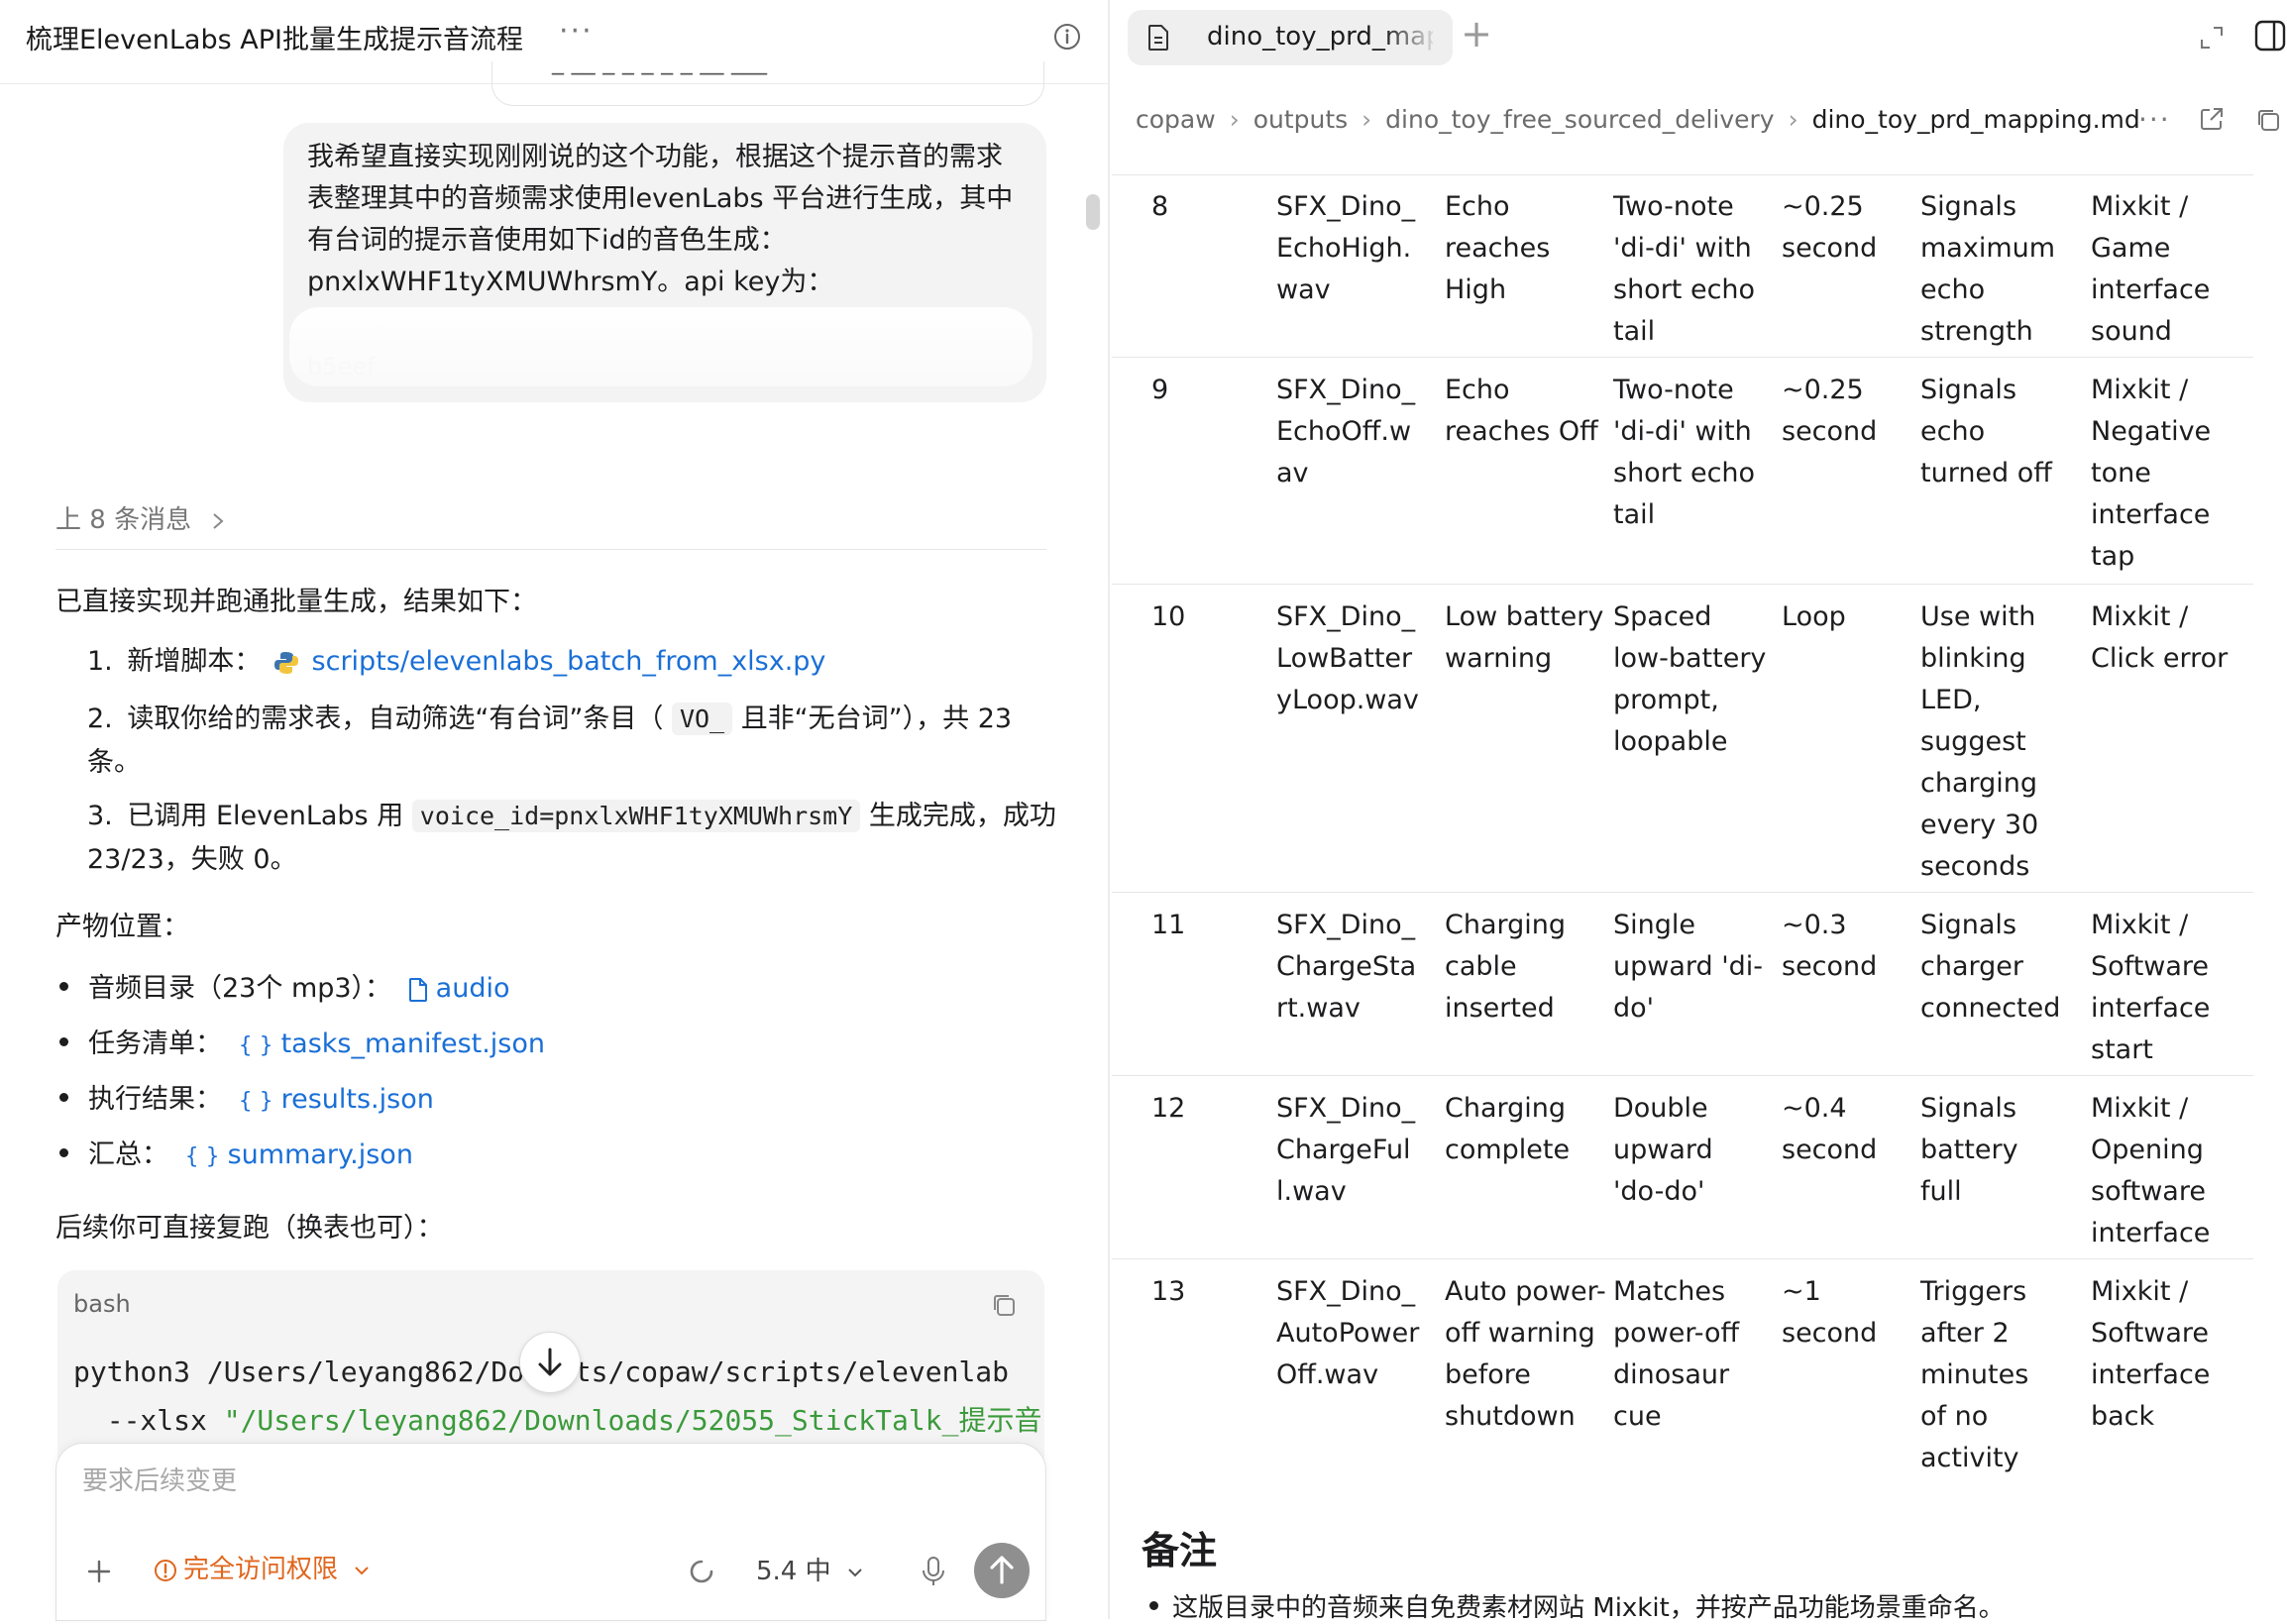 The height and width of the screenshot is (1624, 2287). What do you see at coordinates (285, 662) in the screenshot?
I see `python-file-icon` at bounding box center [285, 662].